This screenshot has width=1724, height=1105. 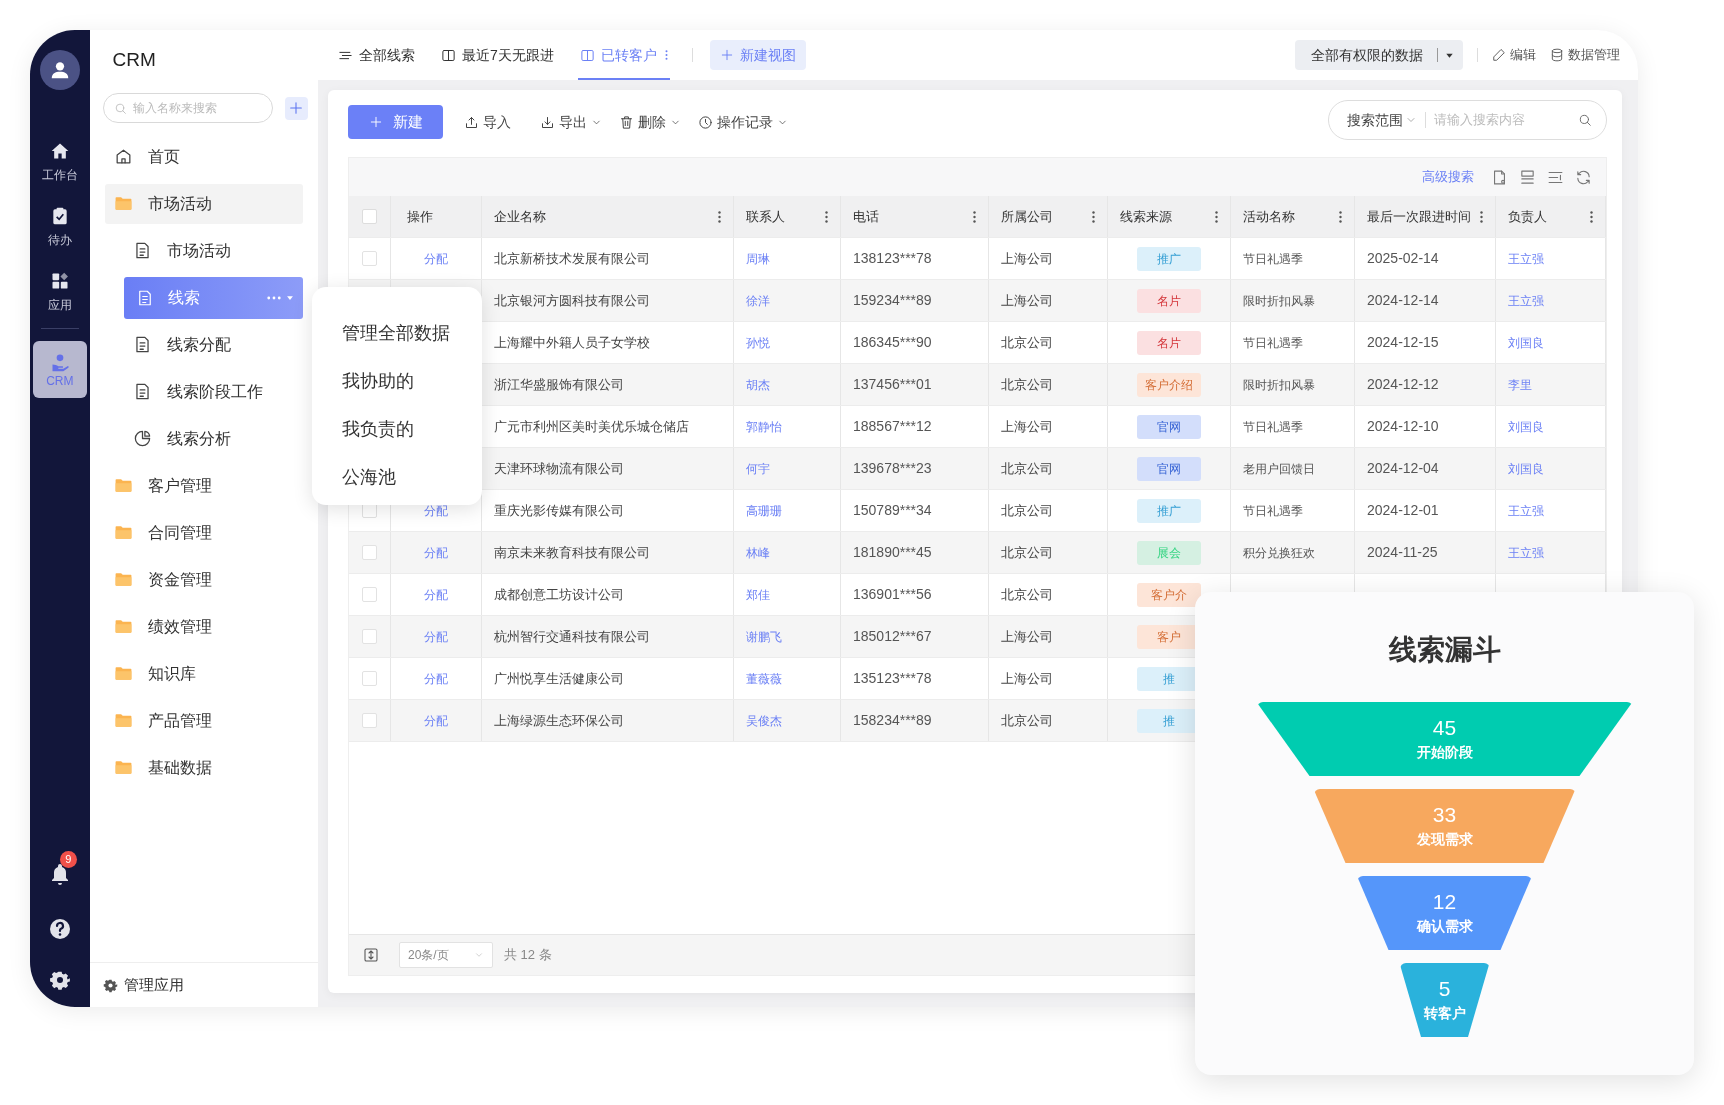 What do you see at coordinates (547, 122) in the screenshot?
I see `download-icon` at bounding box center [547, 122].